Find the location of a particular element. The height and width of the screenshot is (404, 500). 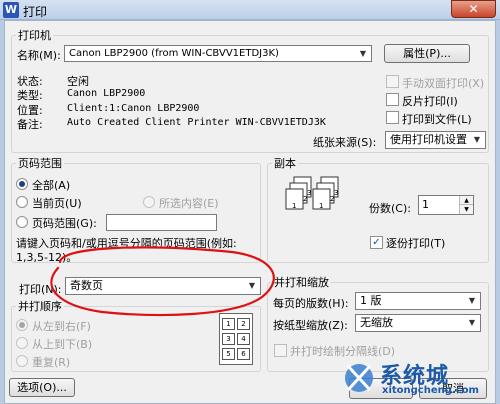

watermark: 系统城 xitongcheng.com is located at coordinates (419, 377).